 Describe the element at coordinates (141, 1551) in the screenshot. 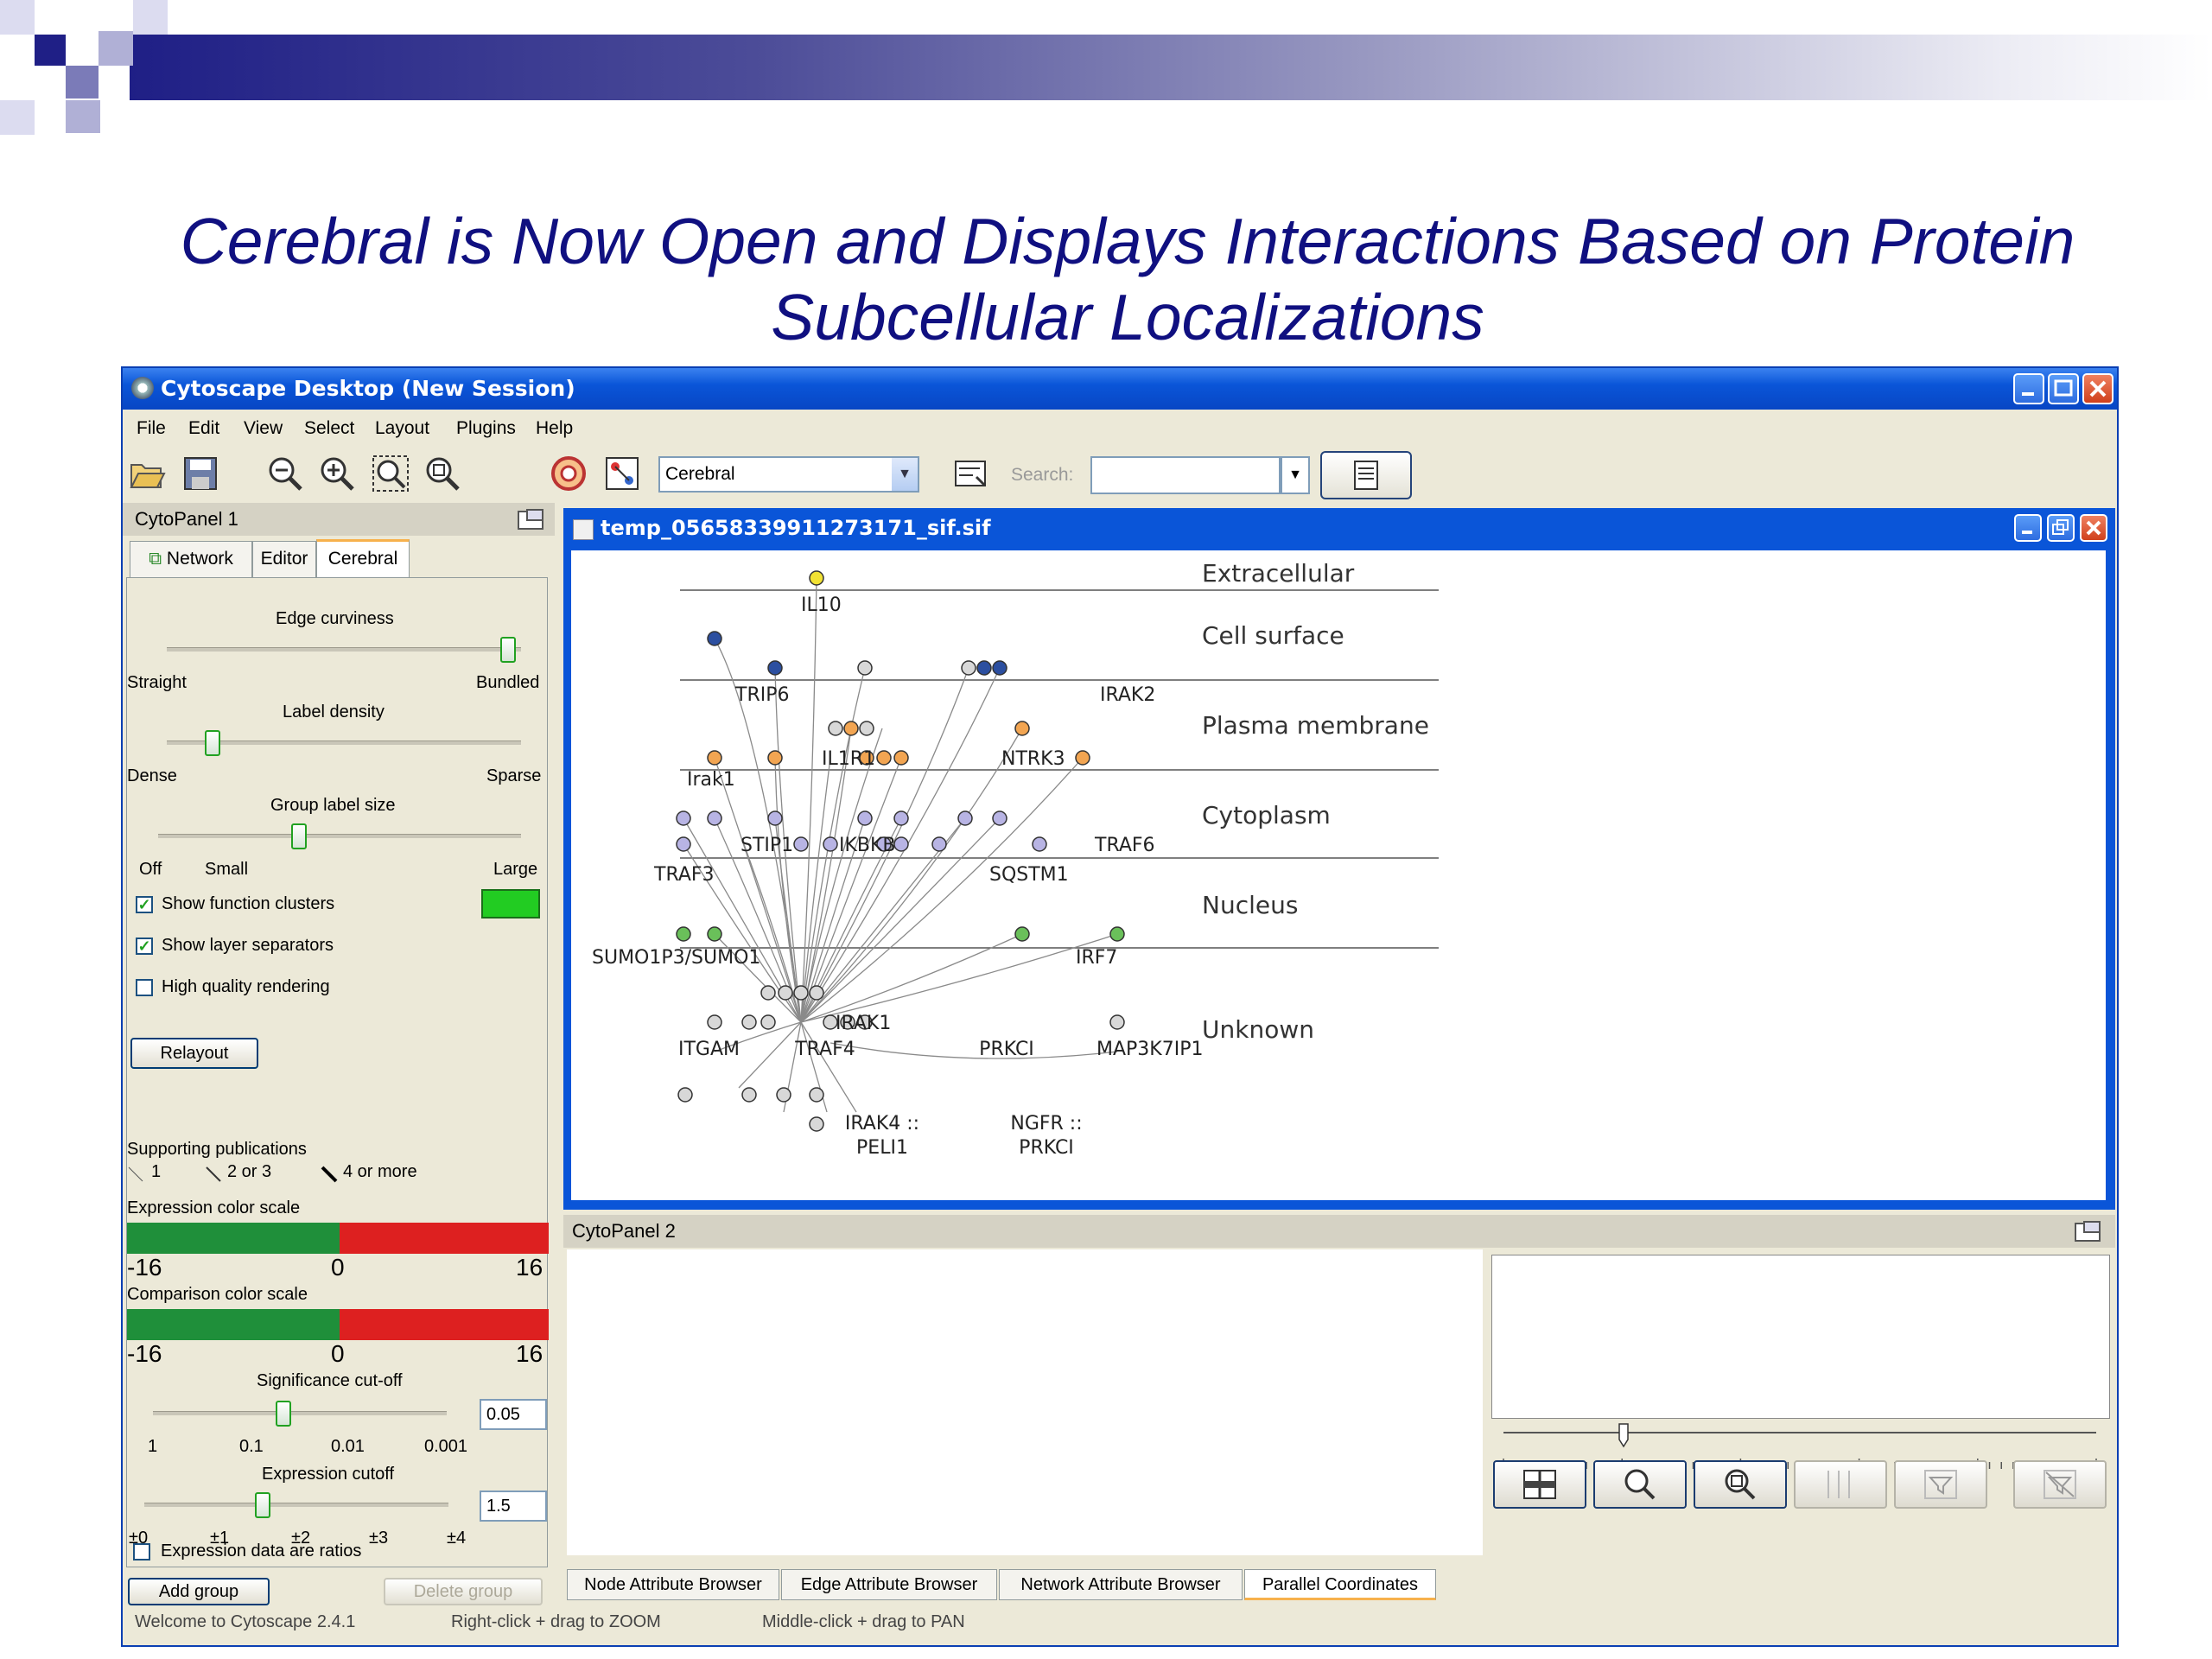

I see `expression-ratios-checkbox` at that location.